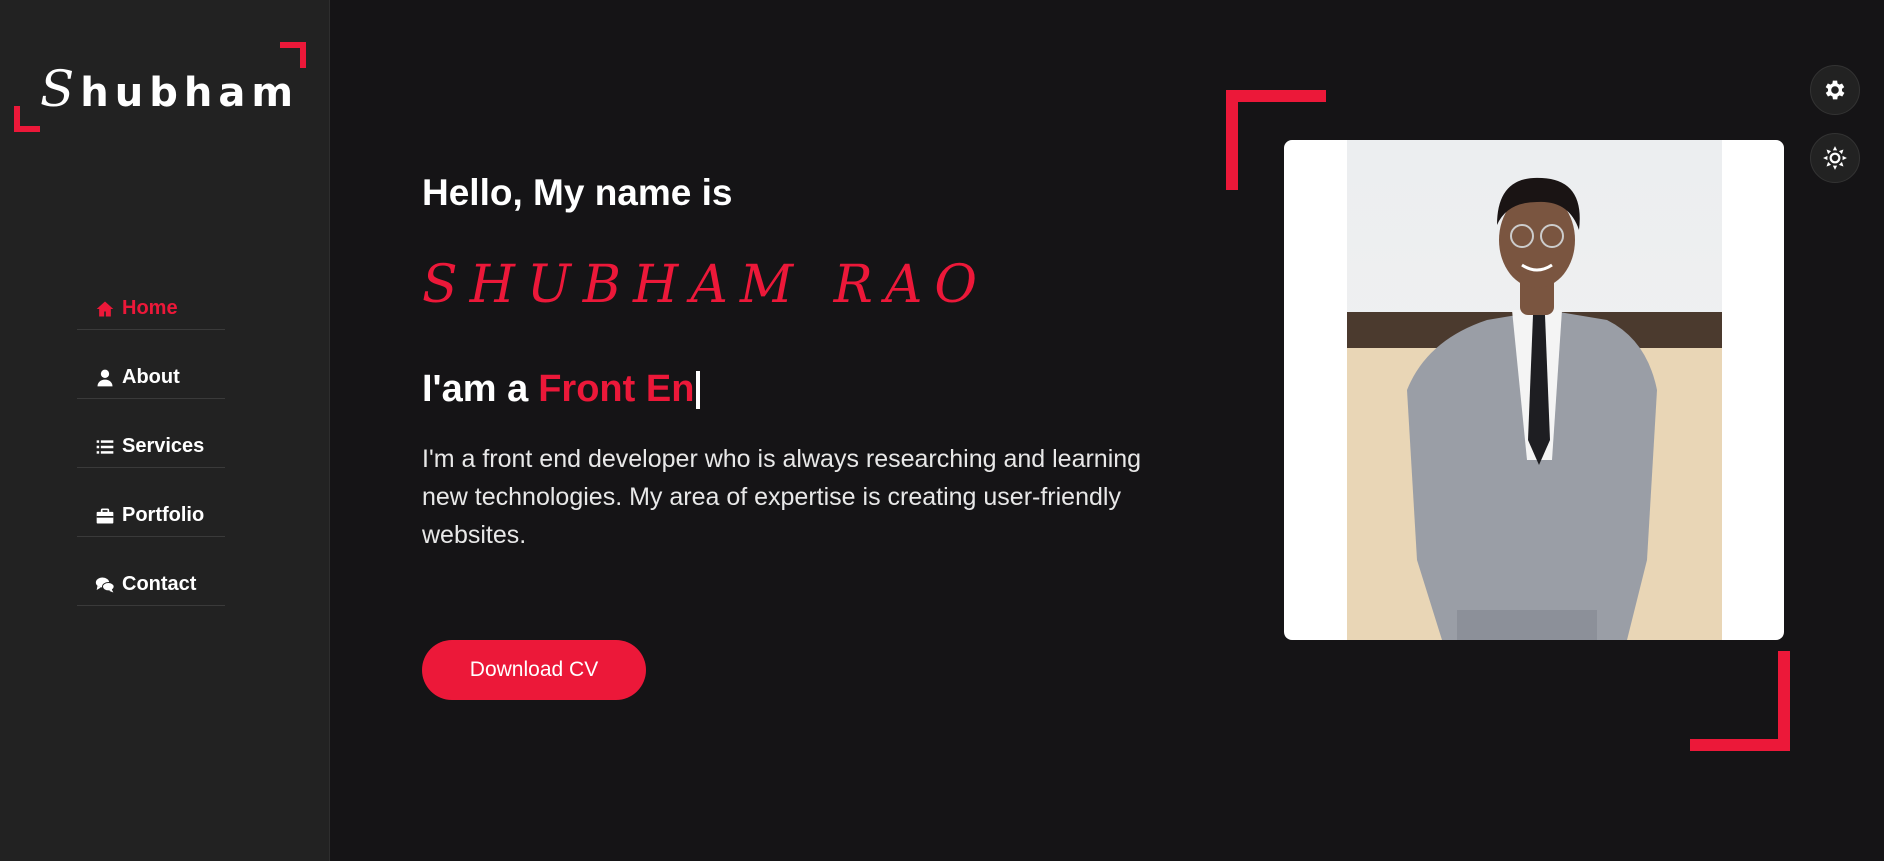 Image resolution: width=1884 pixels, height=861 pixels. I want to click on home-icon, so click(105, 309).